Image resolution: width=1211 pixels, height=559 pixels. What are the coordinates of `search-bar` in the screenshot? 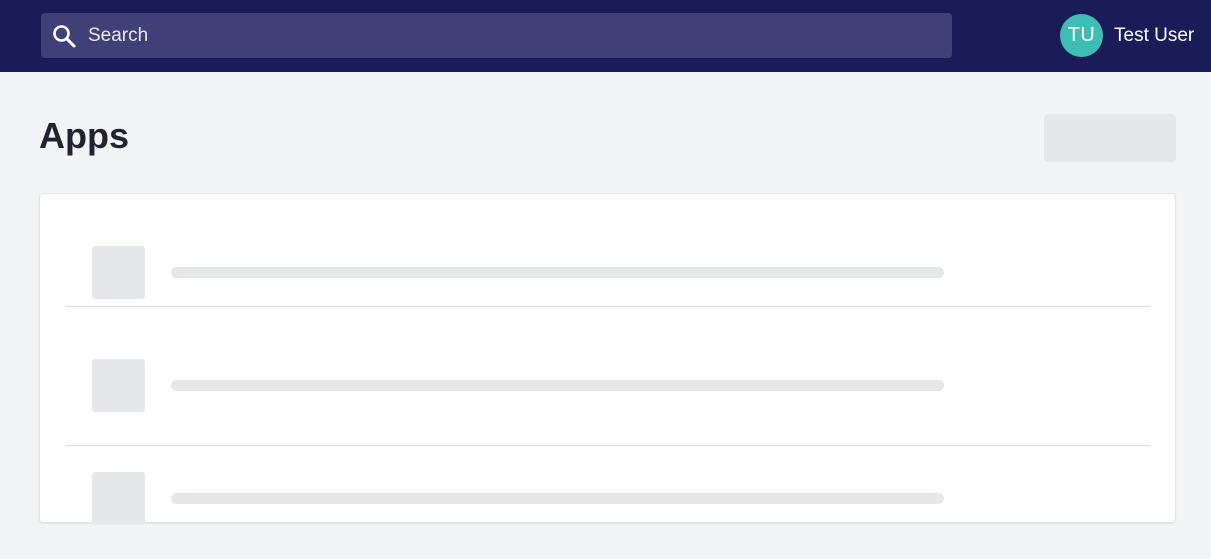 It's located at (496, 35).